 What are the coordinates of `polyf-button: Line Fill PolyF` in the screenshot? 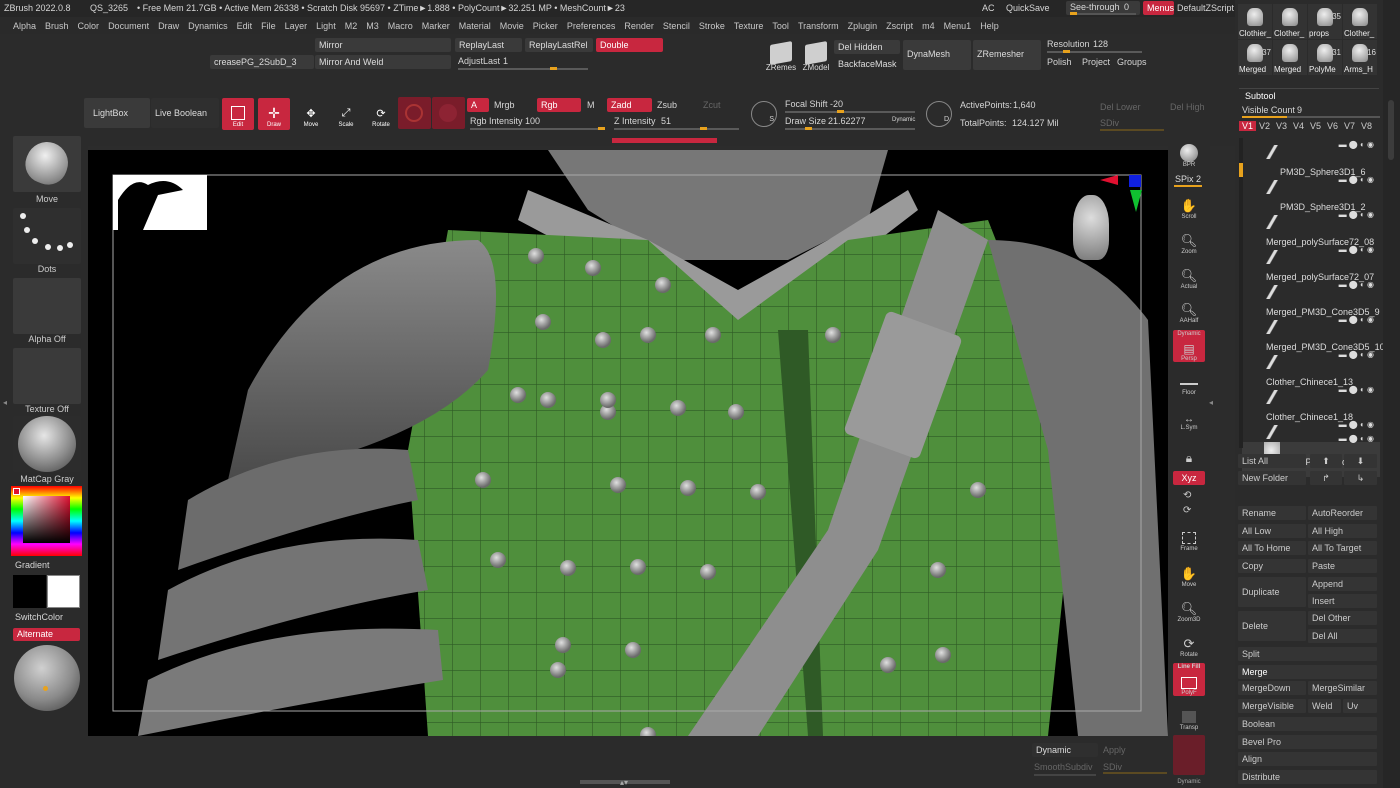 It's located at (1189, 679).